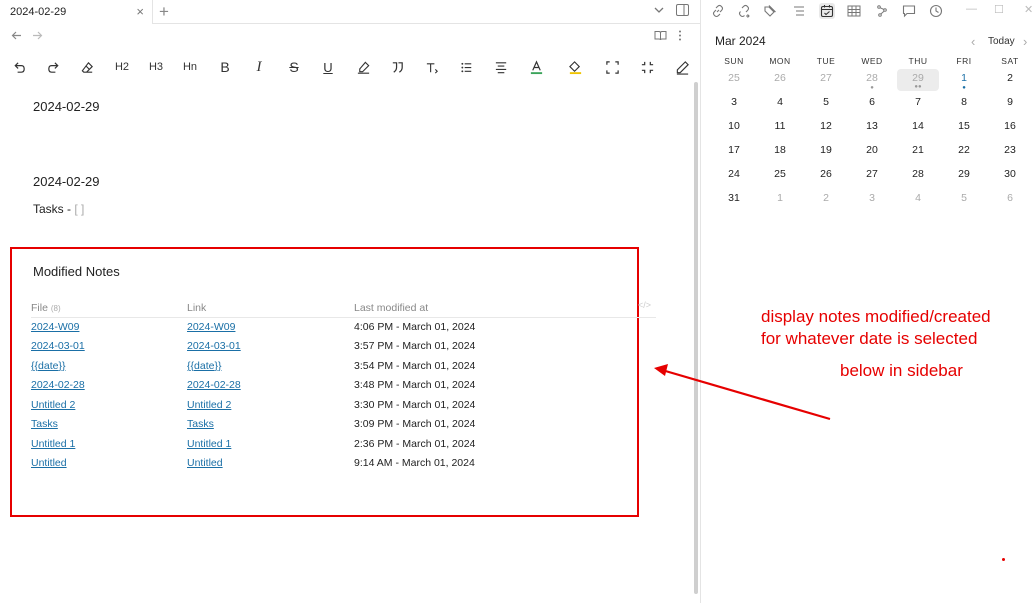  I want to click on text-color-icon, so click(536, 67).